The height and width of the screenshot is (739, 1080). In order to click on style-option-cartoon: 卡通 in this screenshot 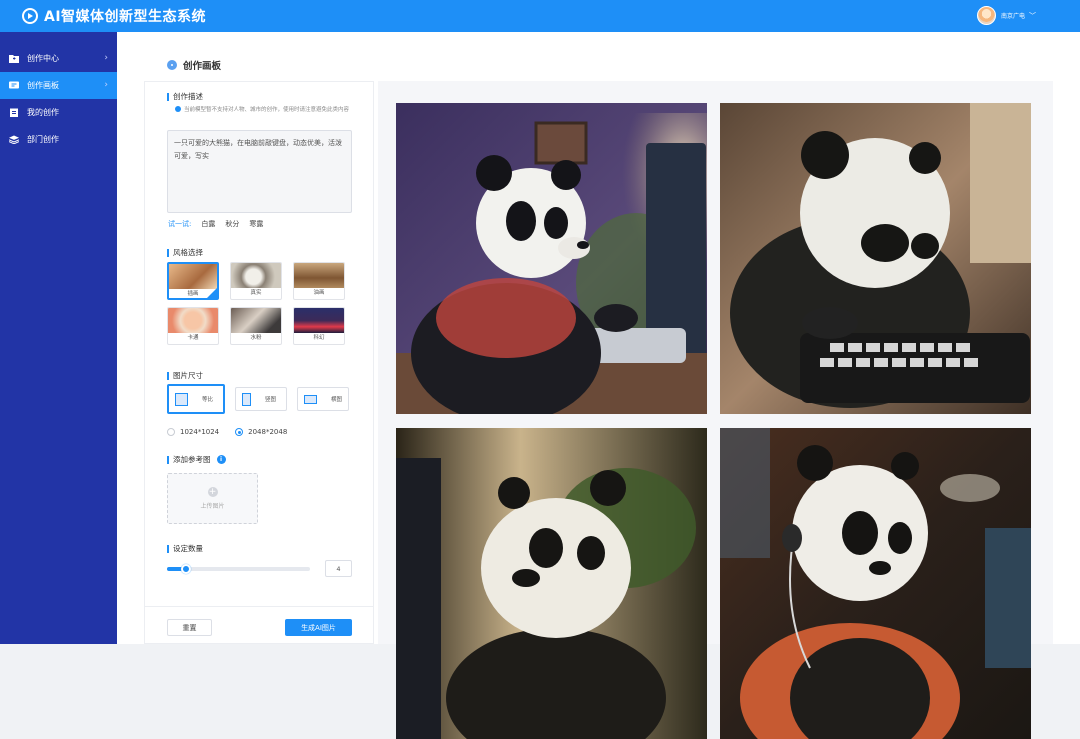, I will do `click(193, 326)`.